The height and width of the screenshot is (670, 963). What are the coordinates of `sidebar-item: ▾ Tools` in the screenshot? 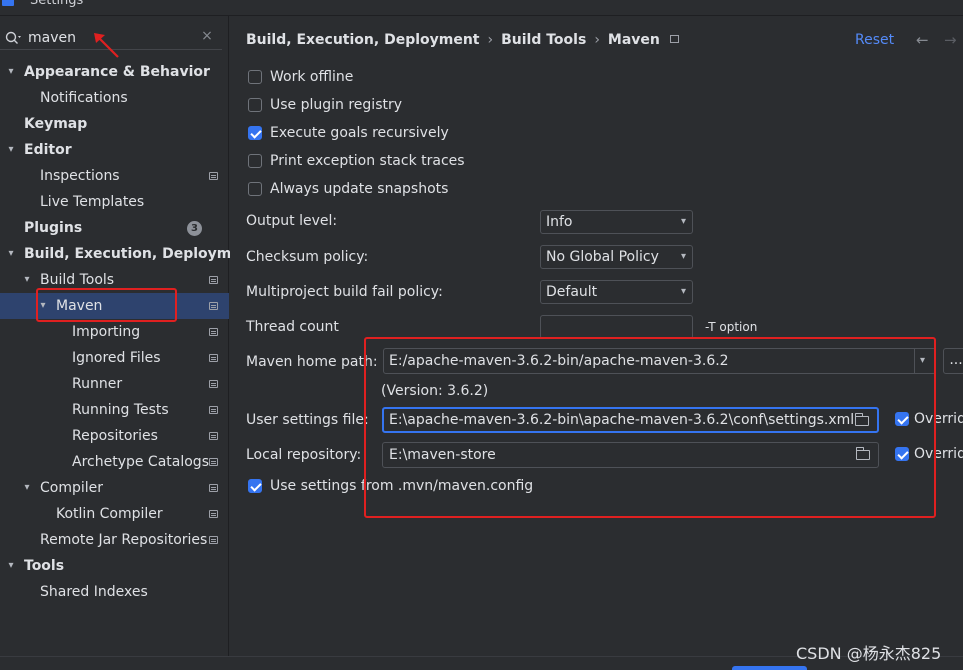 It's located at (114, 566).